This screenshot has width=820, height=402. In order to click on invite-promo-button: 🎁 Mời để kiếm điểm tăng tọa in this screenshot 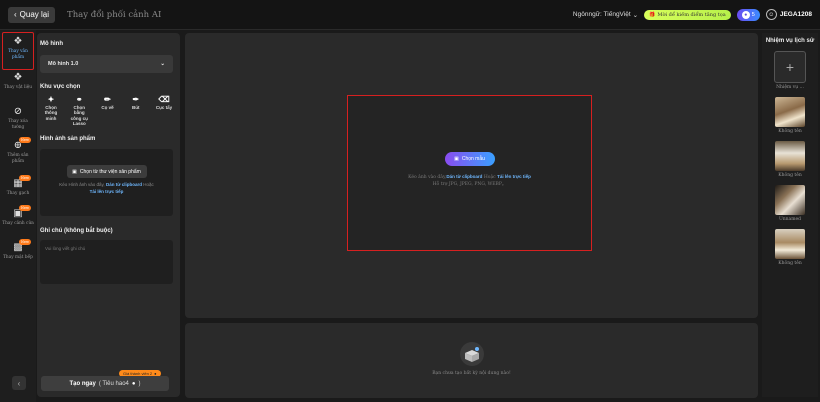, I will do `click(687, 14)`.